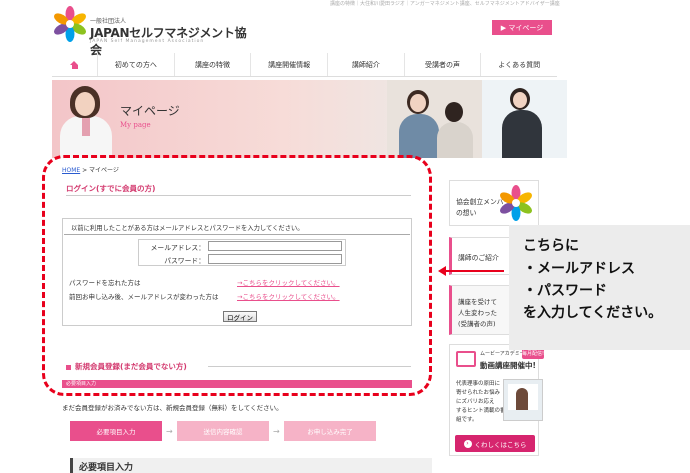 The width and height of the screenshot is (690, 473). I want to click on movie-academy-label: ムービーアカデミー, so click(502, 354).